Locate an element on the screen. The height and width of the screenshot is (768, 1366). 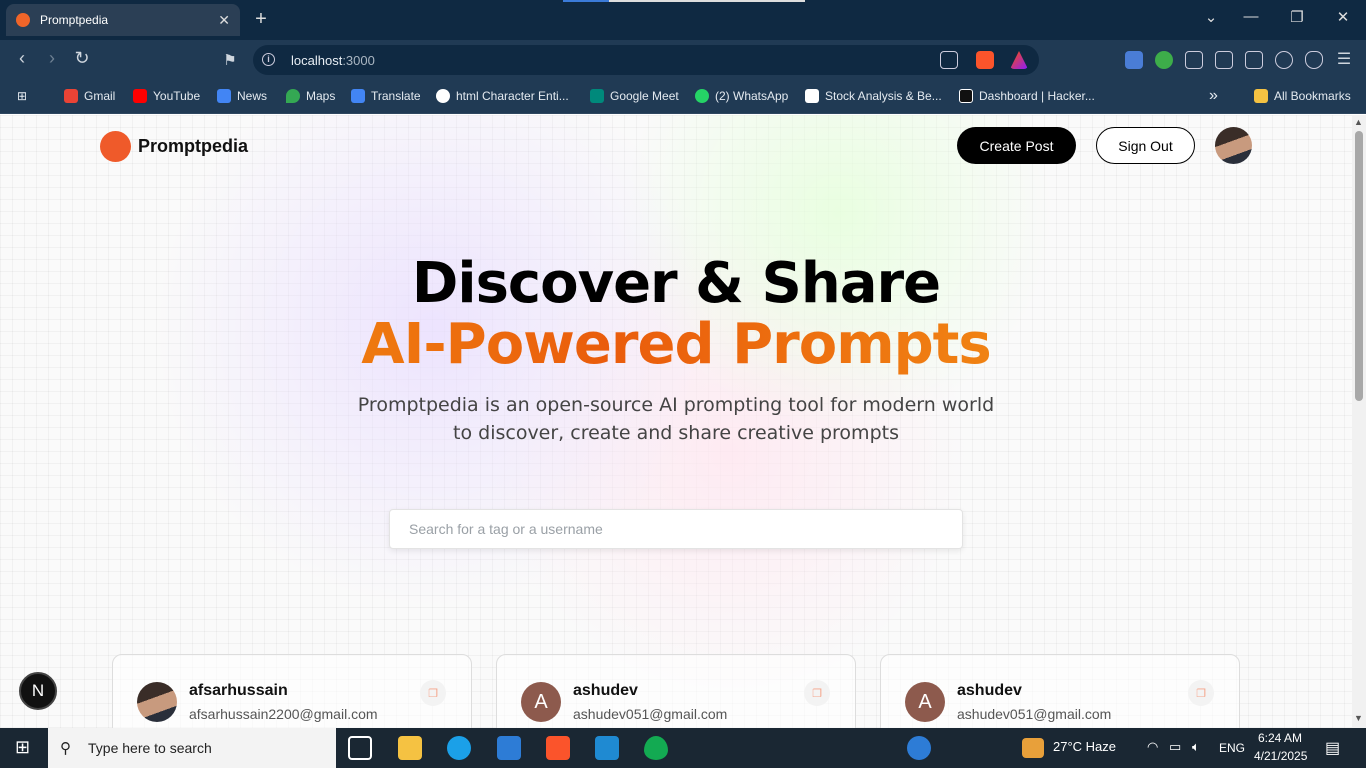
brand-name: Promptpedia is located at coordinates (193, 146).